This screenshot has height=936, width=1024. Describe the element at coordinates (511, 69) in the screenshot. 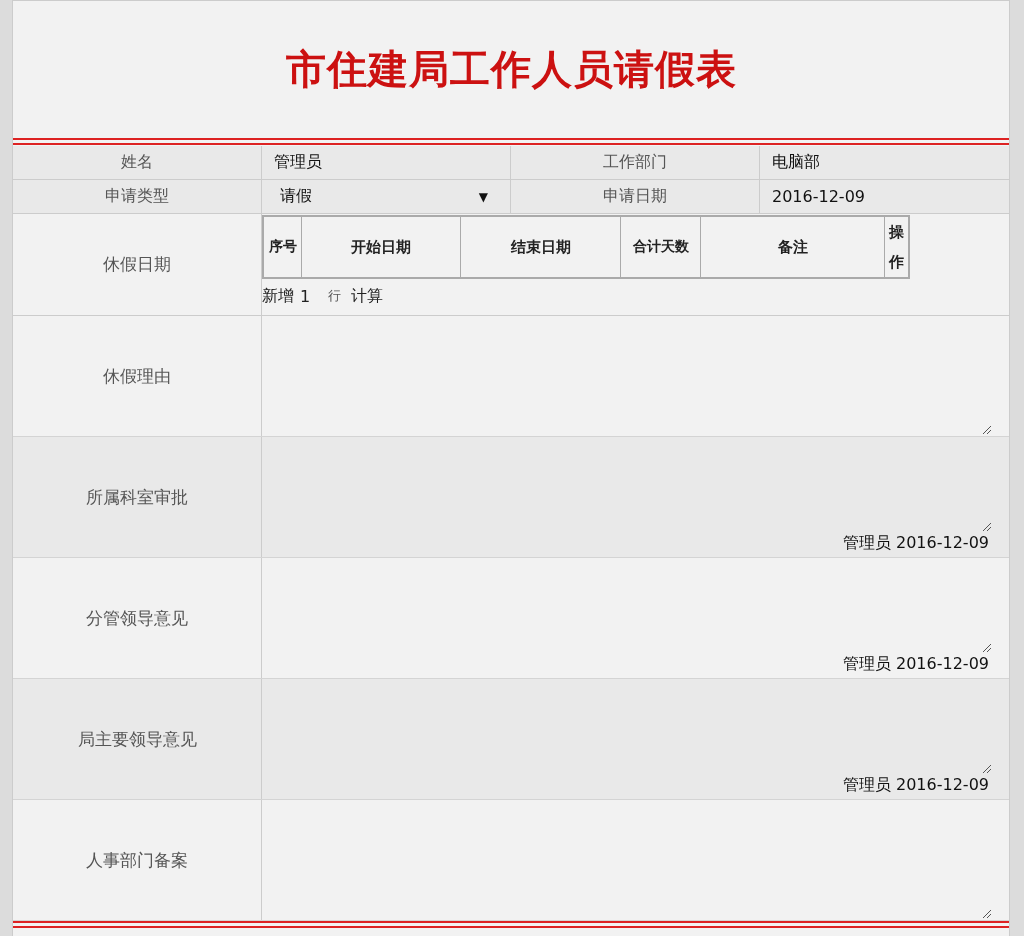

I see `form-title: 市住建局工作人员请假表` at that location.